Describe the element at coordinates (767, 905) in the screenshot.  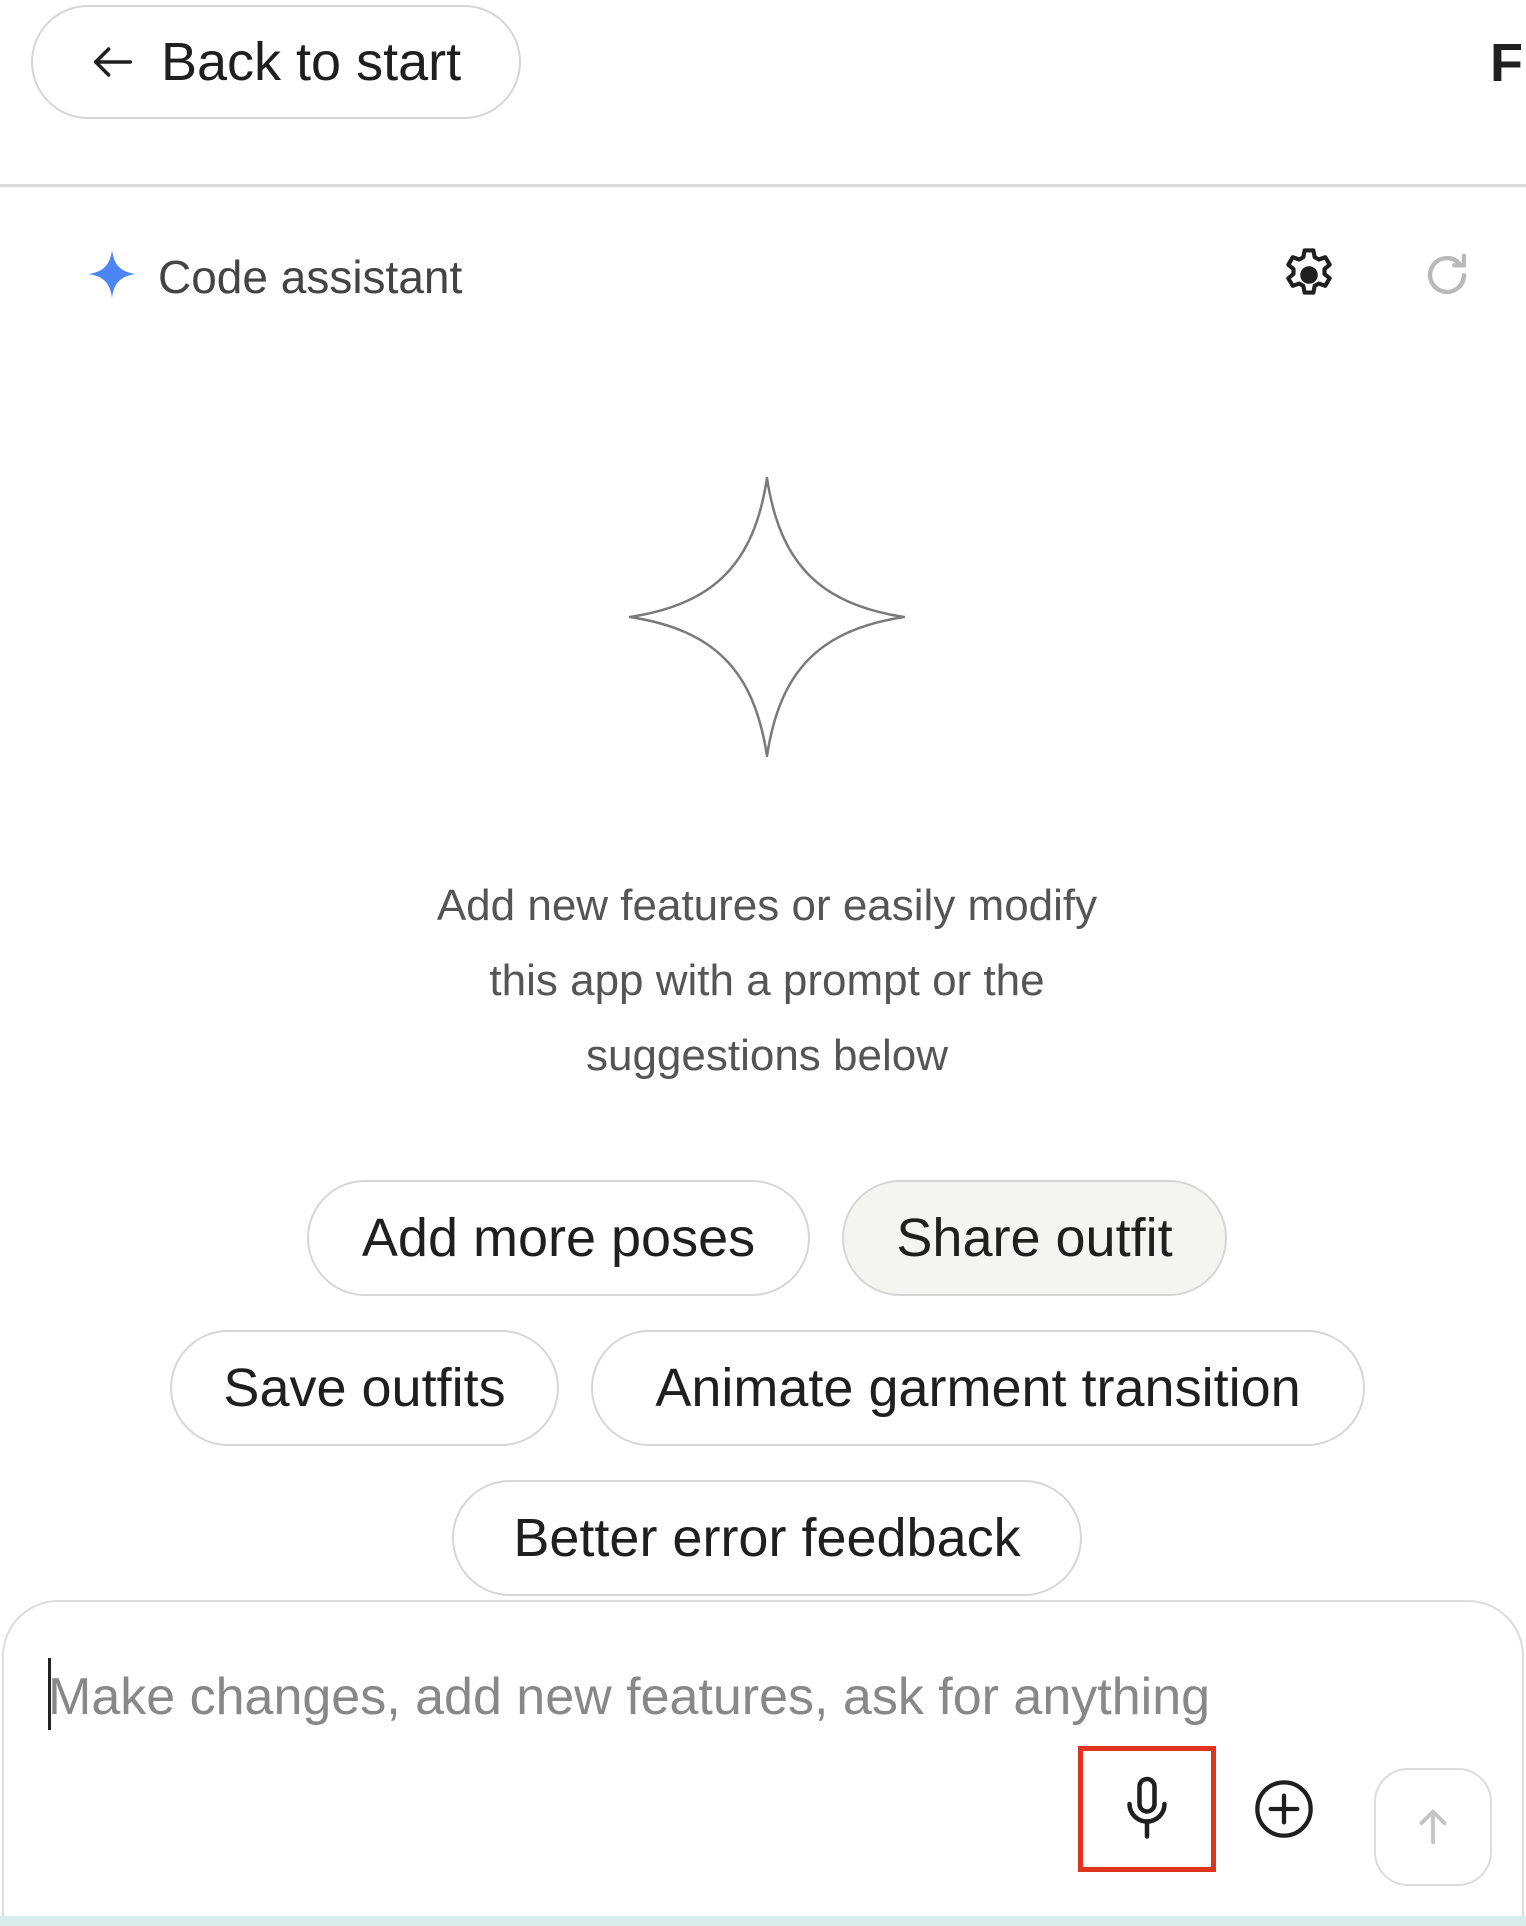
I see `intro-line: Add new features or easily modify` at that location.